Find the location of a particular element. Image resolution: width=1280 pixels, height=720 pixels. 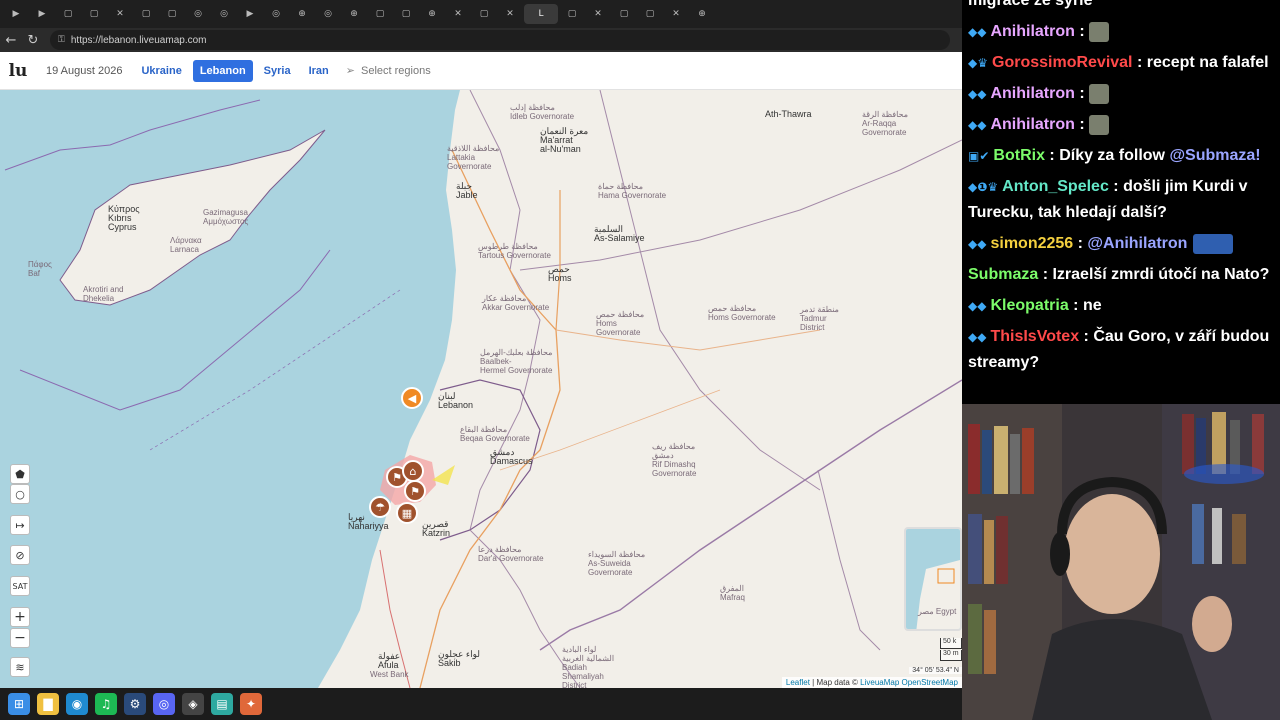

hide-icon: ⊘ is located at coordinates (20, 555).